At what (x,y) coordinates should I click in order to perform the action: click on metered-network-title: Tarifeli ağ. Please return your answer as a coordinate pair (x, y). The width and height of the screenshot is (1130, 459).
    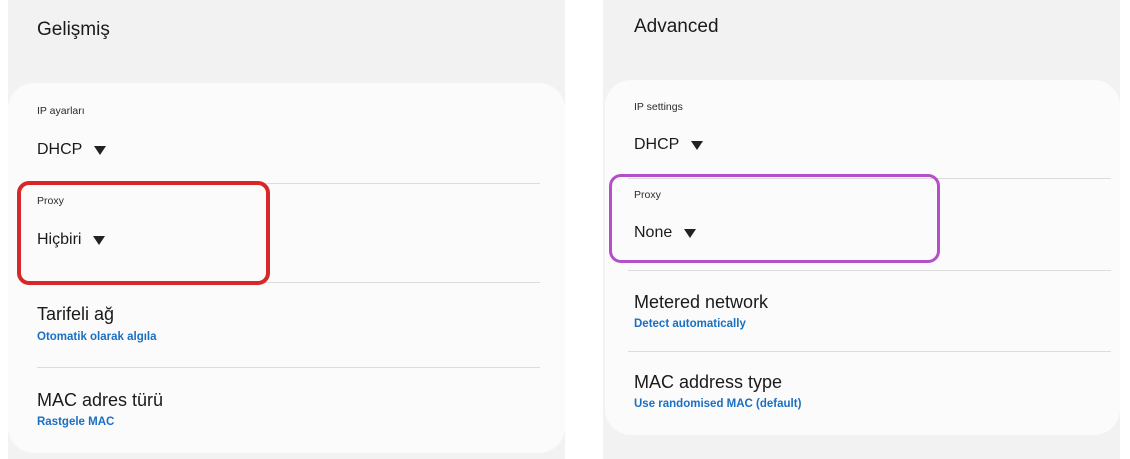
    Looking at the image, I should click on (76, 314).